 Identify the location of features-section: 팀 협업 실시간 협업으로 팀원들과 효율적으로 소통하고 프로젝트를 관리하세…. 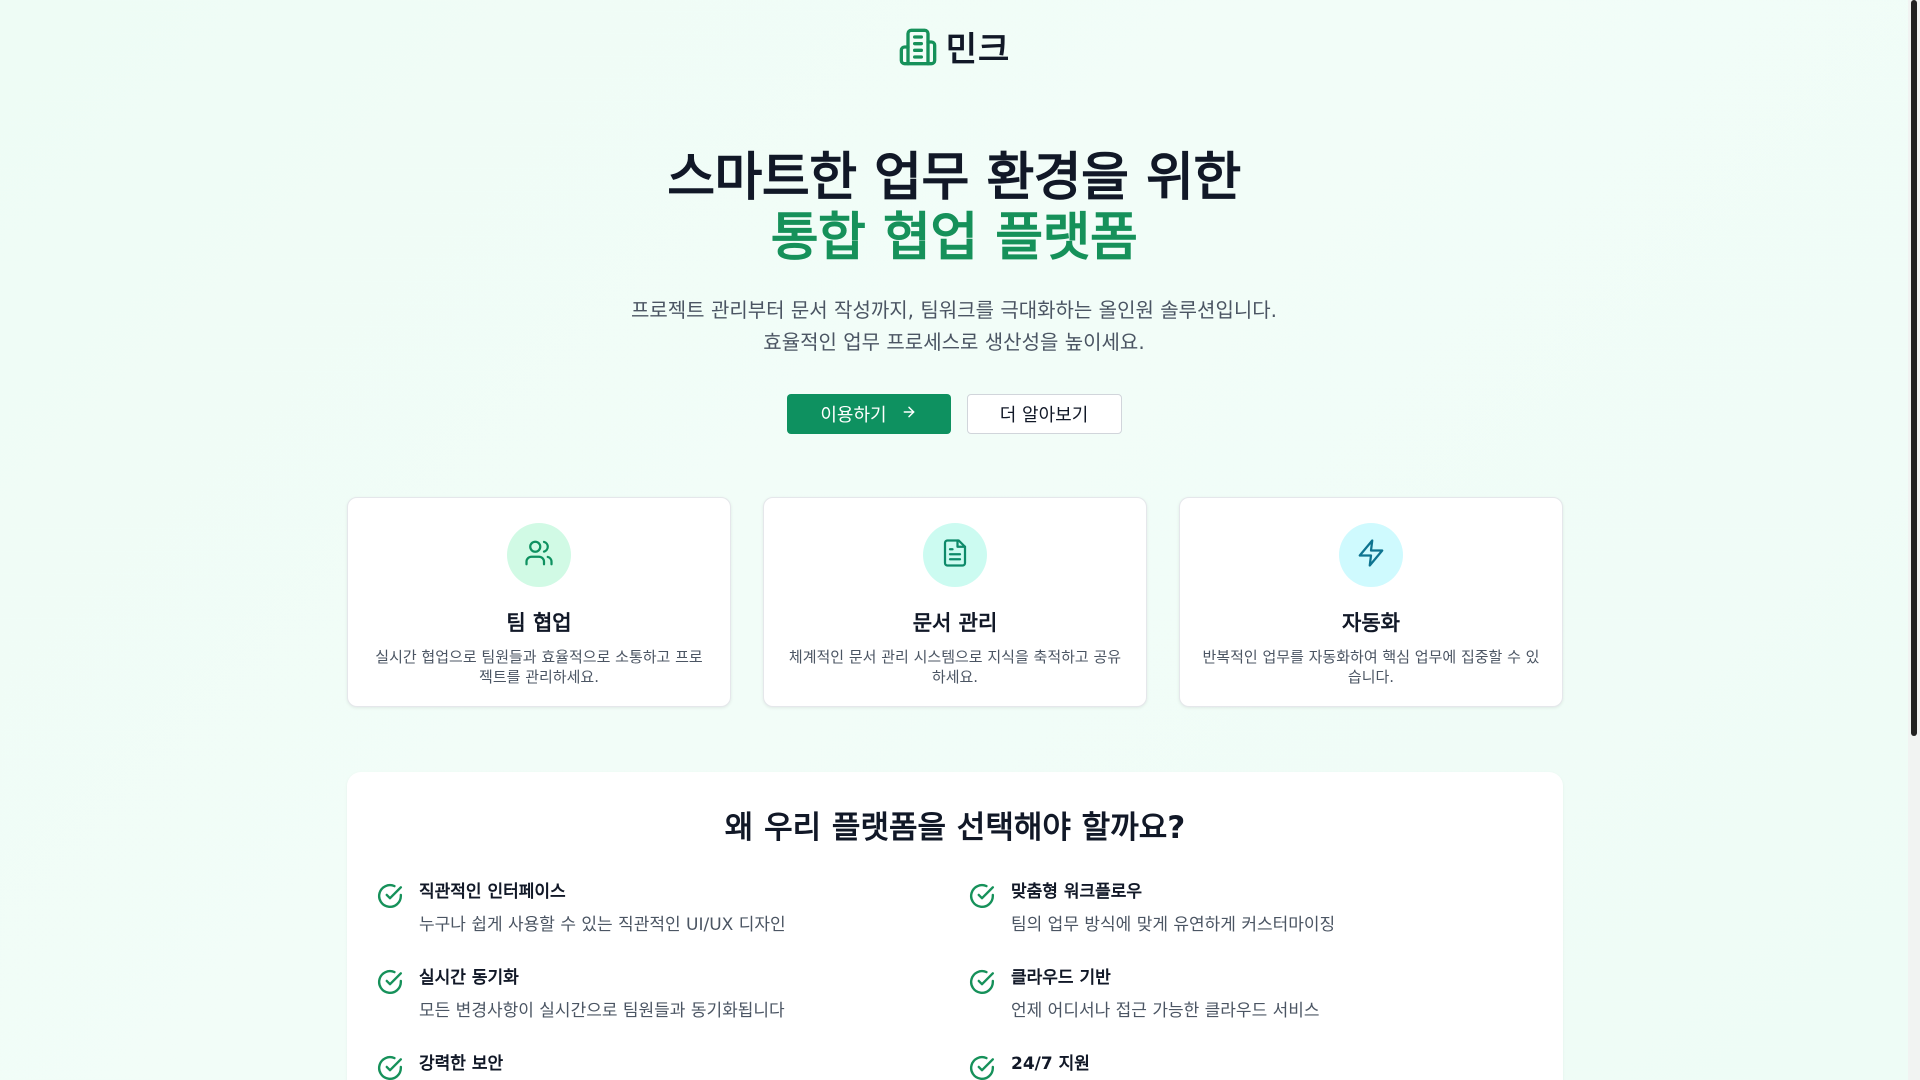
(955, 602).